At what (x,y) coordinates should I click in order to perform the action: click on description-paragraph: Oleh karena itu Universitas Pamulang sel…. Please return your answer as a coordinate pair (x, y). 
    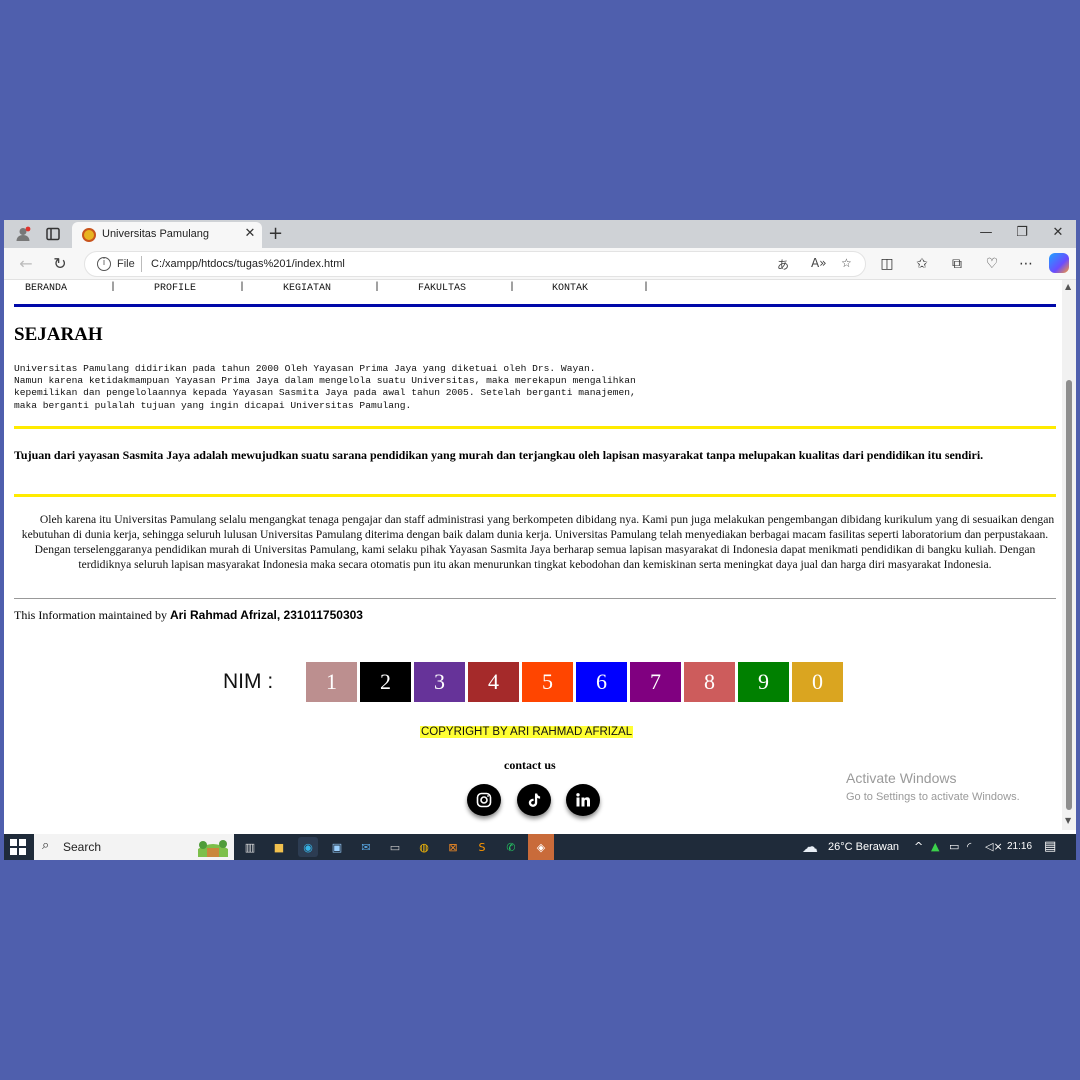
    Looking at the image, I should click on (538, 542).